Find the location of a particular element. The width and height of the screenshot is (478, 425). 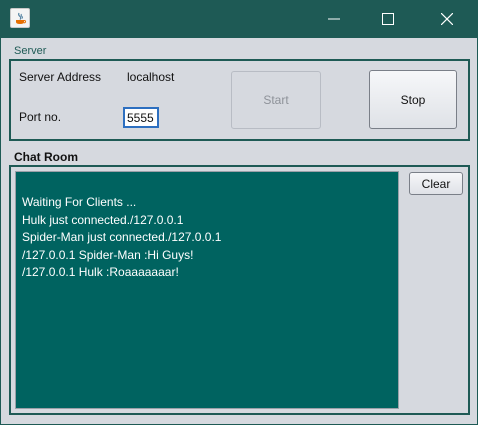

java-app-icon is located at coordinates (20, 18).